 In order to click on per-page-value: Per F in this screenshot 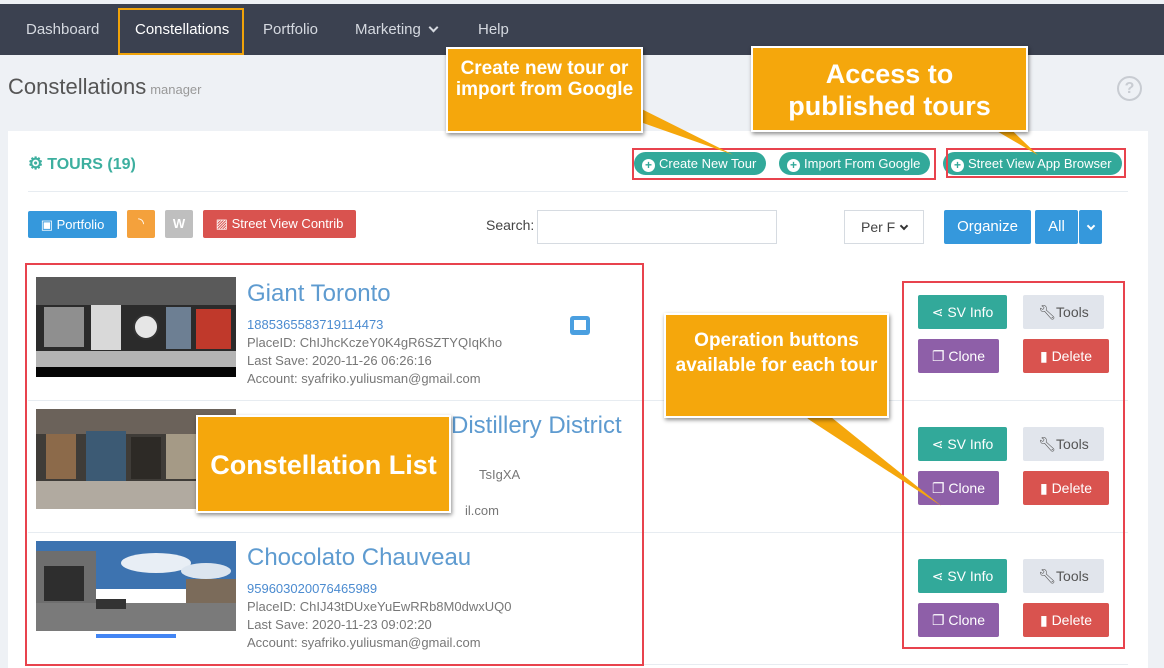, I will do `click(878, 227)`.